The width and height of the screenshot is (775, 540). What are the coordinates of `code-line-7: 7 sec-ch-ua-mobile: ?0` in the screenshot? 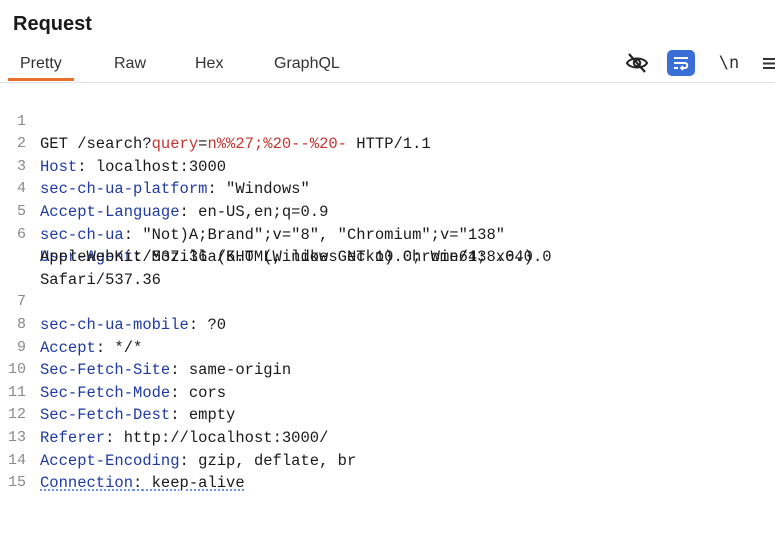 It's located at (387, 301).